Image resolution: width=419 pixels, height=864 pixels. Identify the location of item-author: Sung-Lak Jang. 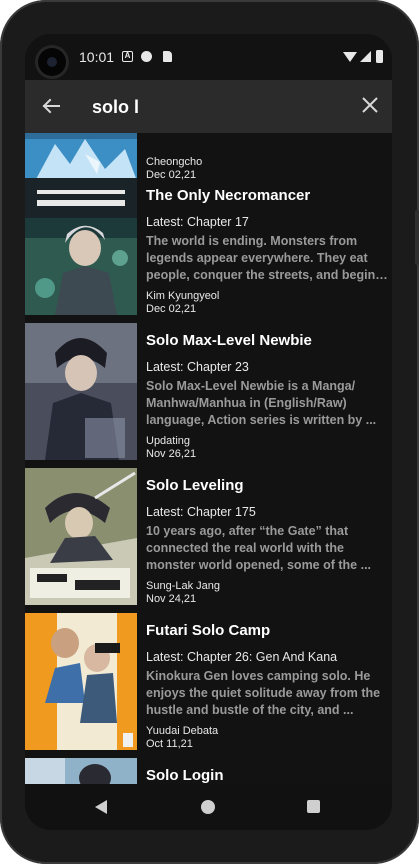
(183, 586).